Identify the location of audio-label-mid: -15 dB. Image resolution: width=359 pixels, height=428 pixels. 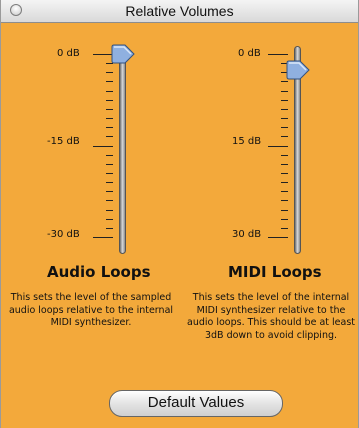
(63, 141).